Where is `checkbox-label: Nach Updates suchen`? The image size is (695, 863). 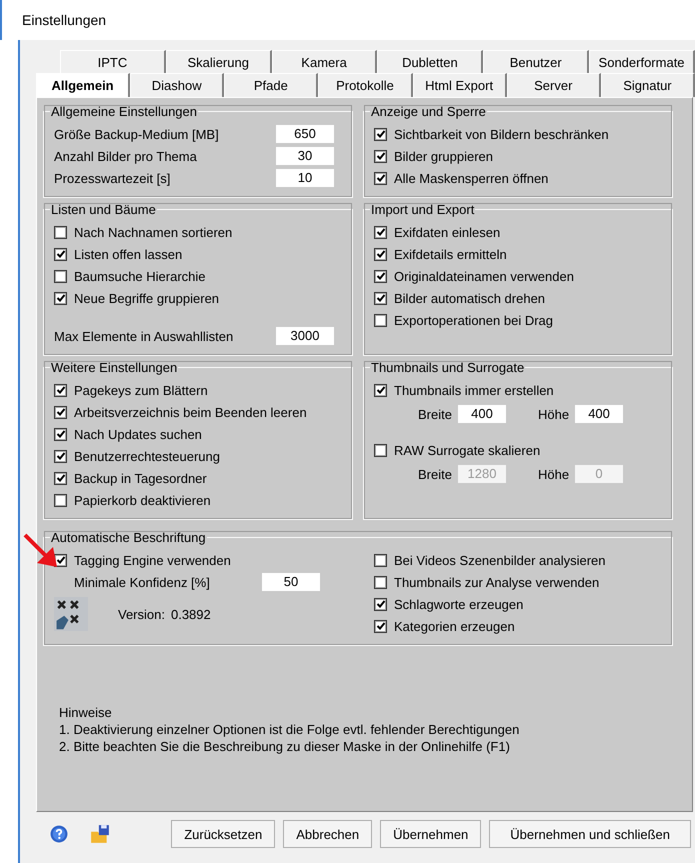 checkbox-label: Nach Updates suchen is located at coordinates (138, 434).